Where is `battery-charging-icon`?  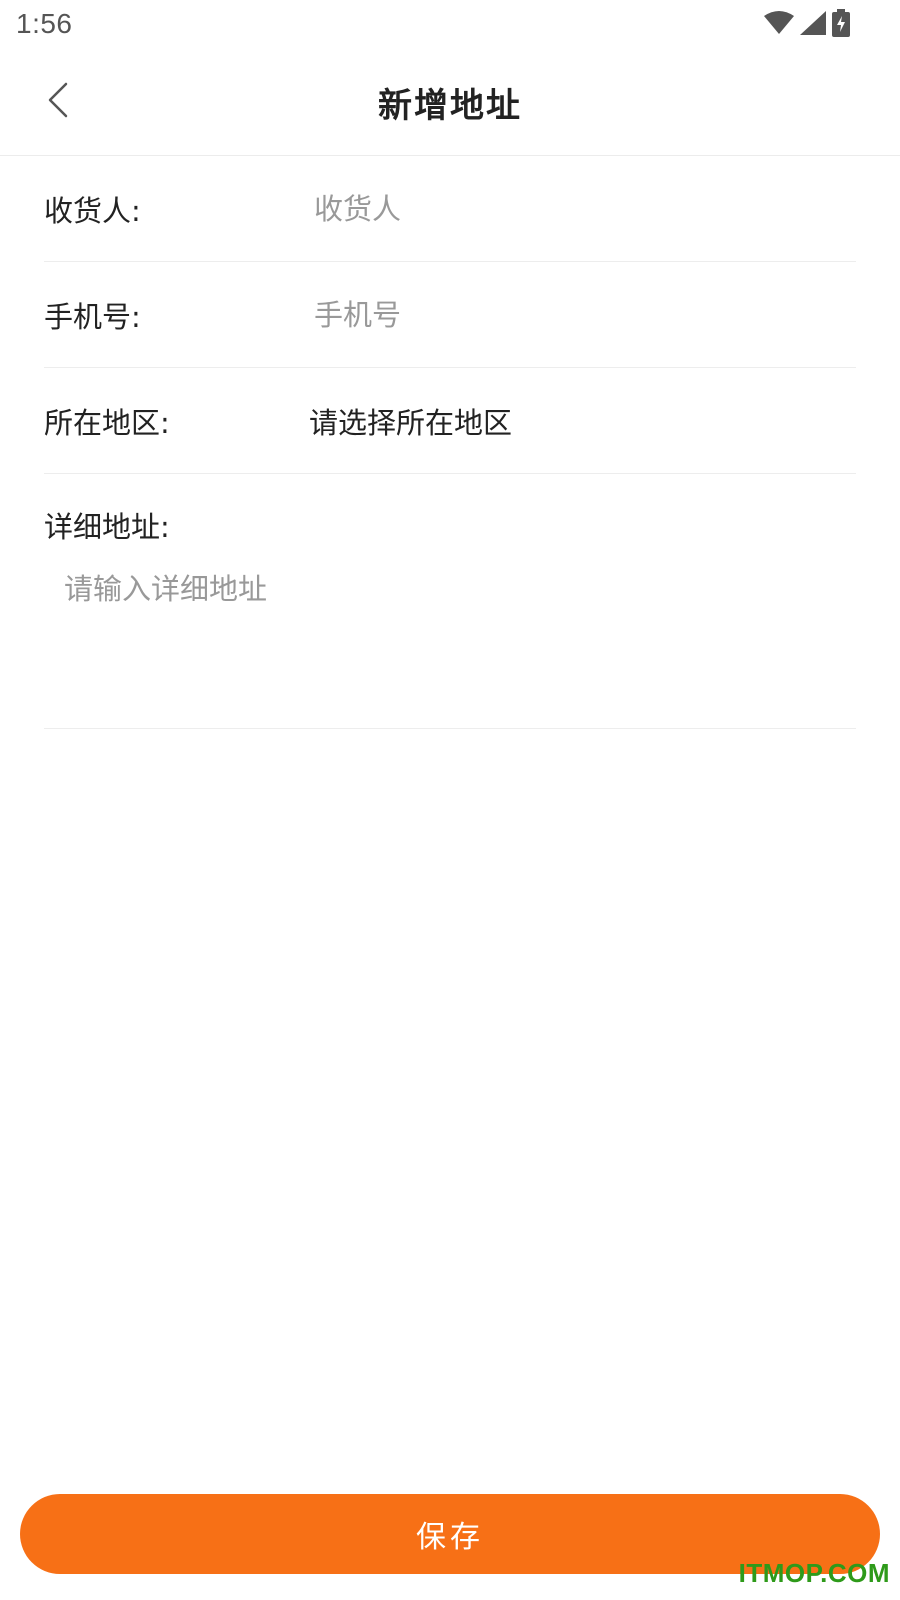
battery-charging-icon is located at coordinates (841, 23).